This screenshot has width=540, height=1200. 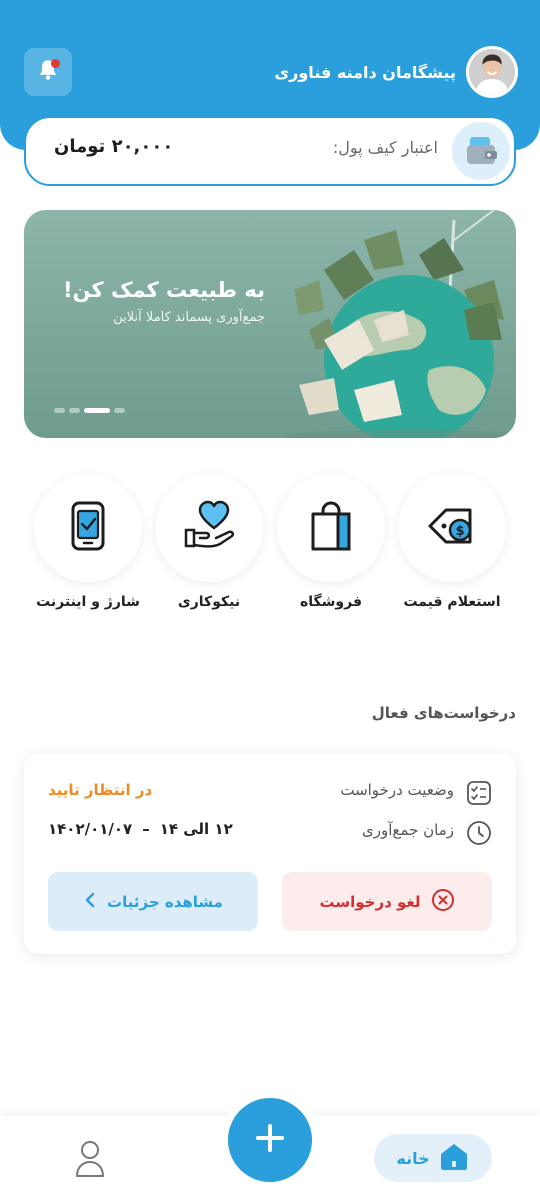 I want to click on banner-dot-active, so click(x=97, y=410).